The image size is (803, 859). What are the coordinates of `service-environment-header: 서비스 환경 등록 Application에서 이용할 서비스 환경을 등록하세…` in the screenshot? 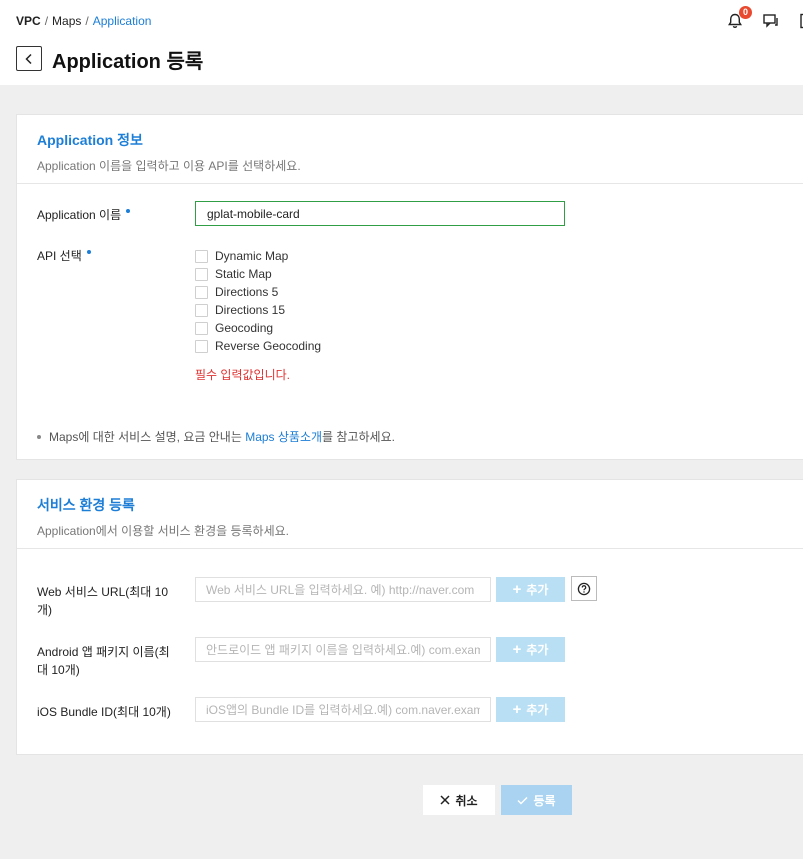 It's located at (410, 514).